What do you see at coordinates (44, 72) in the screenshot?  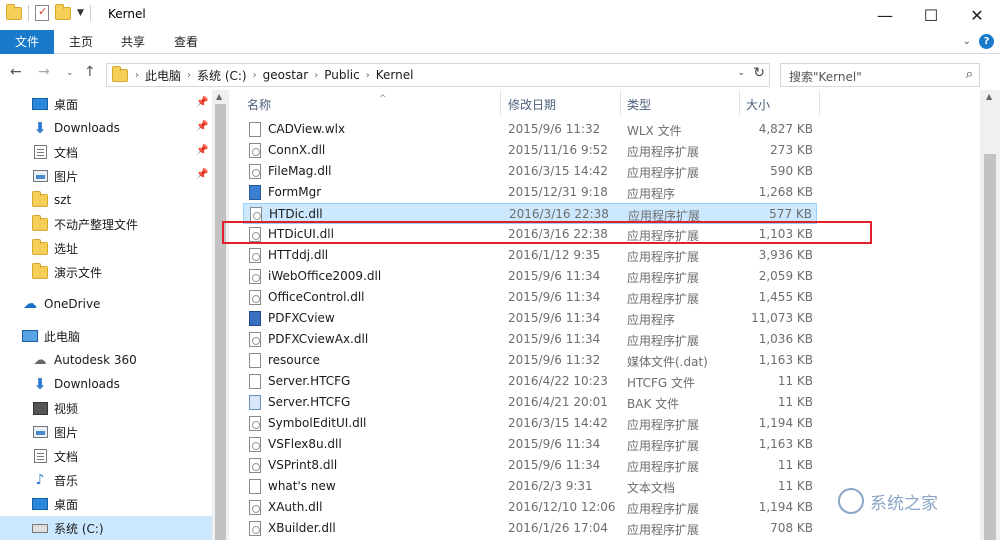 I see `forward-arrow-icon: →` at bounding box center [44, 72].